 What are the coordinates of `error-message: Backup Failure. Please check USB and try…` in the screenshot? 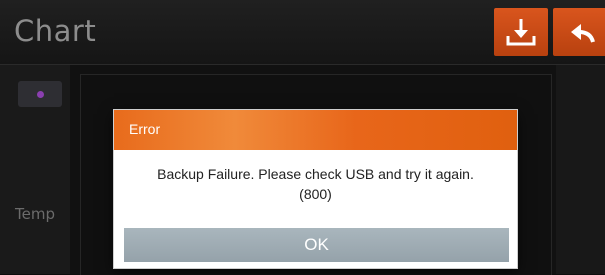 It's located at (315, 174).